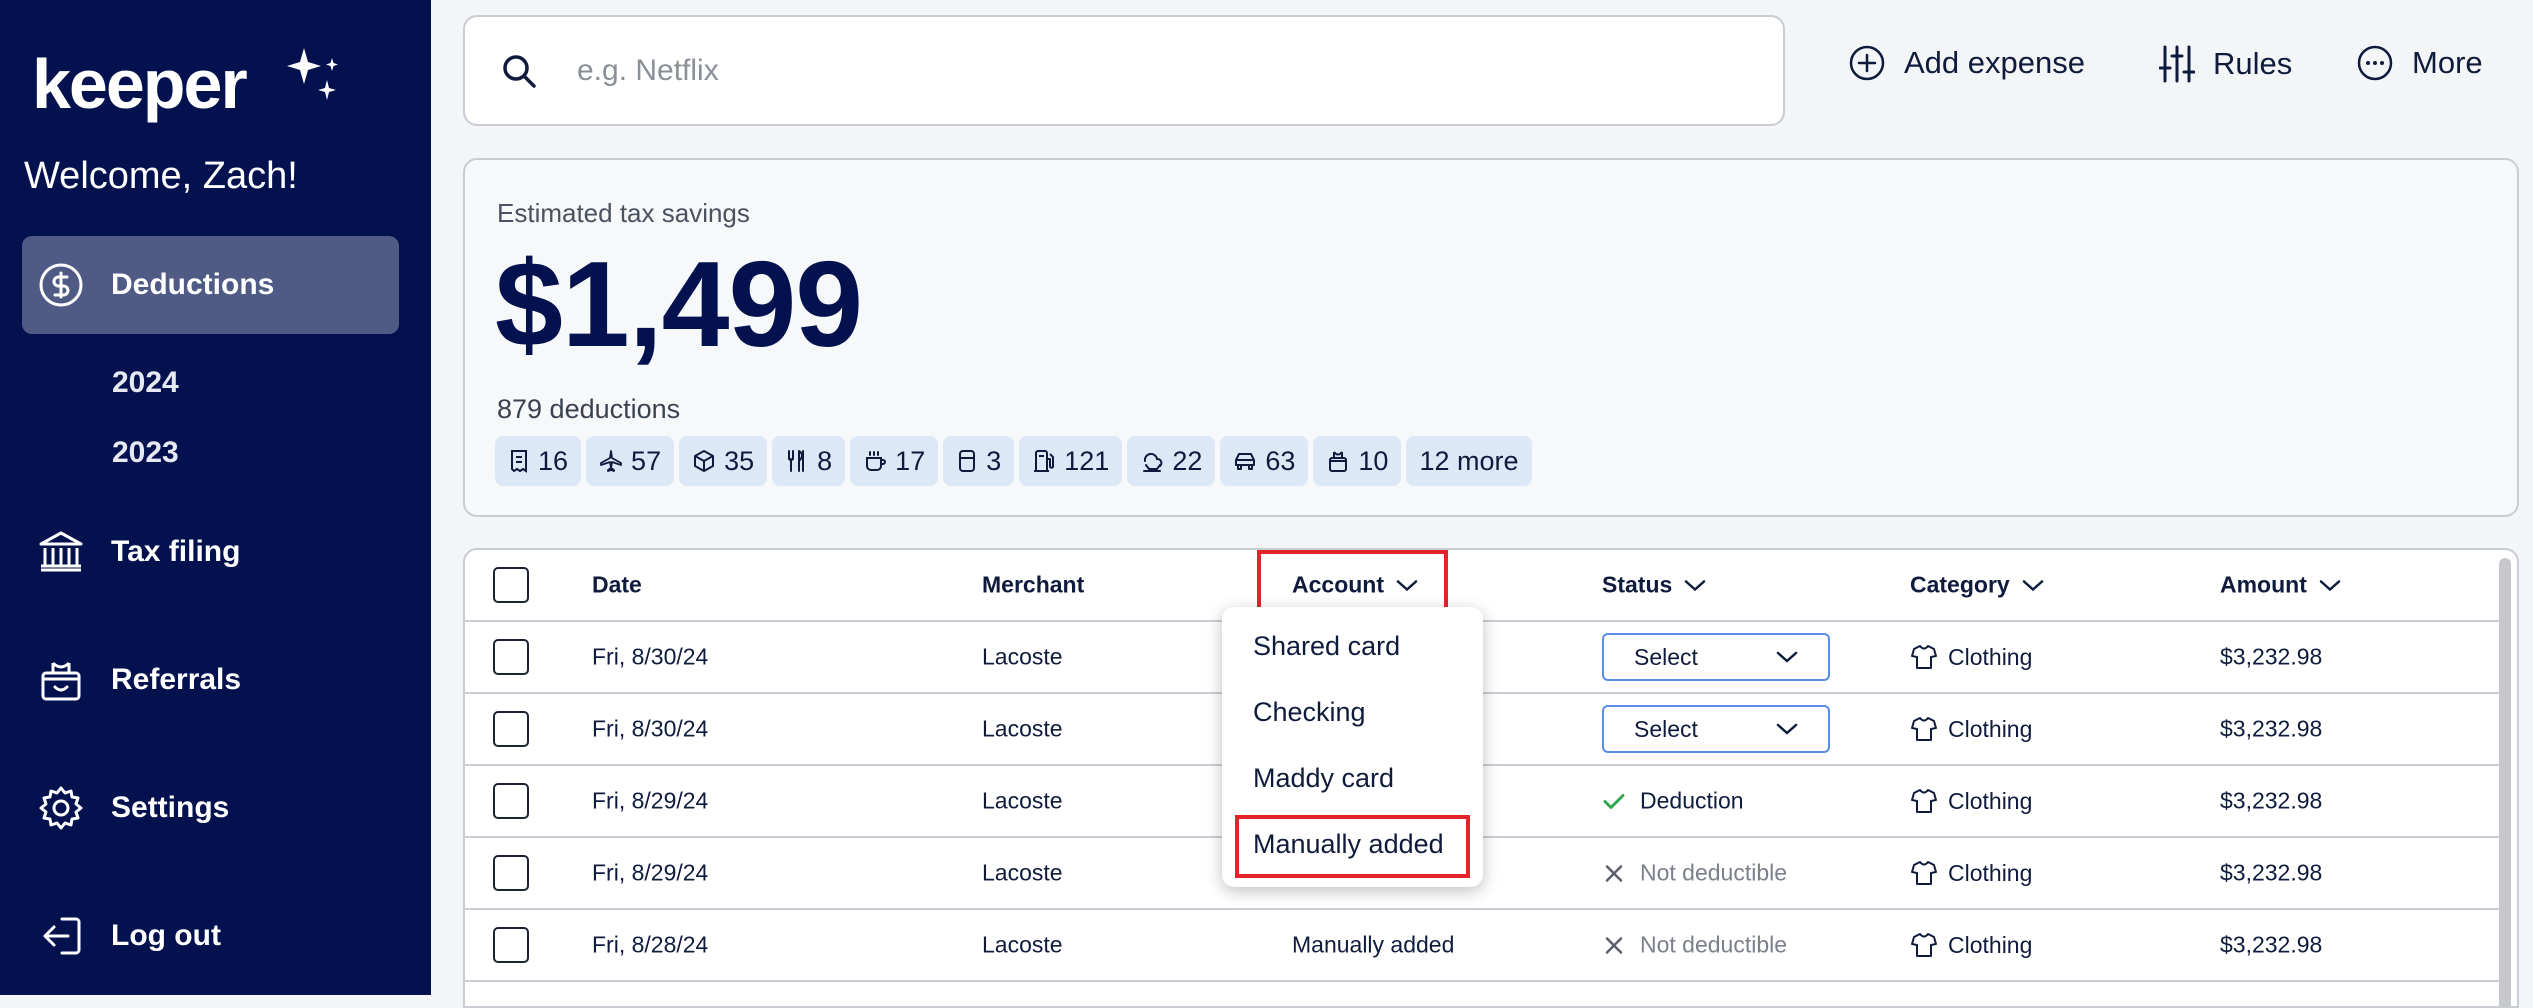  What do you see at coordinates (145, 453) in the screenshot?
I see `sidebar-year-2023: 2023` at bounding box center [145, 453].